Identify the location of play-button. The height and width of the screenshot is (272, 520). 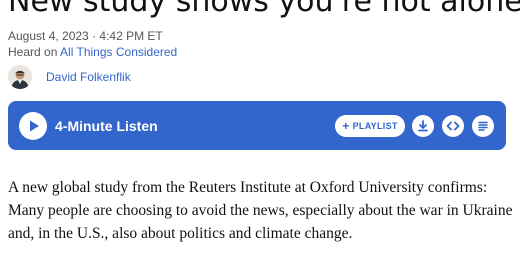
(33, 126).